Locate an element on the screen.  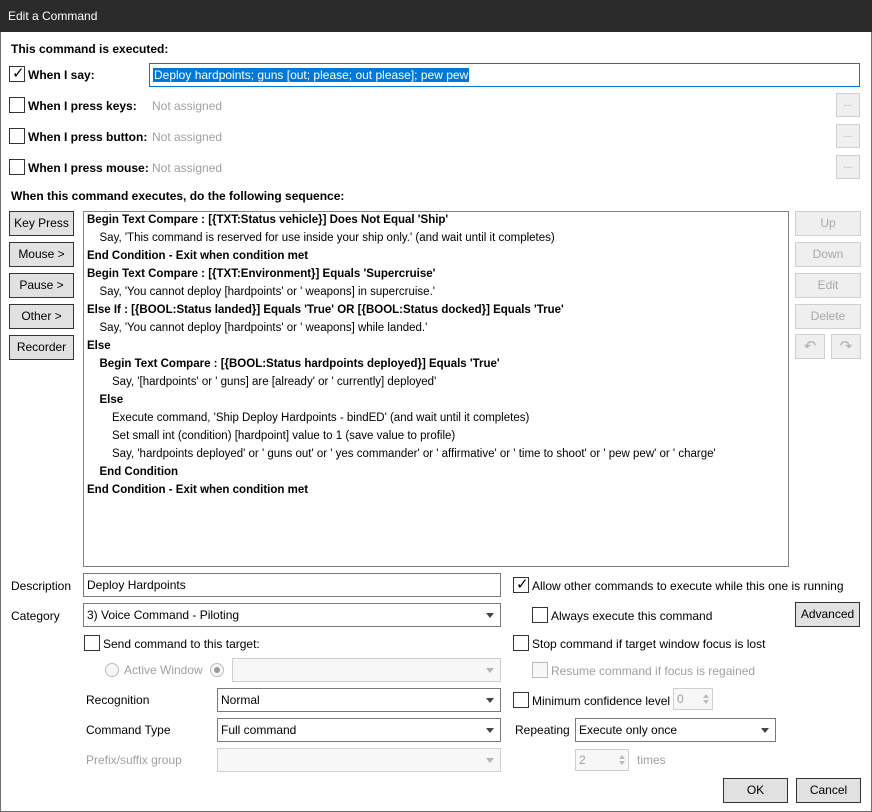
repeating-label: Repeating is located at coordinates (542, 730).